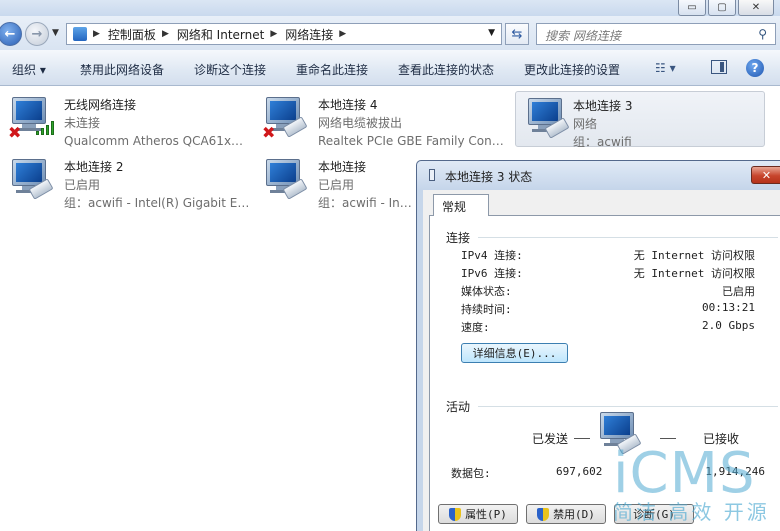  What do you see at coordinates (598, 175) in the screenshot?
I see `dialog-titlebar: 本地连接 3 状态 ✕` at bounding box center [598, 175].